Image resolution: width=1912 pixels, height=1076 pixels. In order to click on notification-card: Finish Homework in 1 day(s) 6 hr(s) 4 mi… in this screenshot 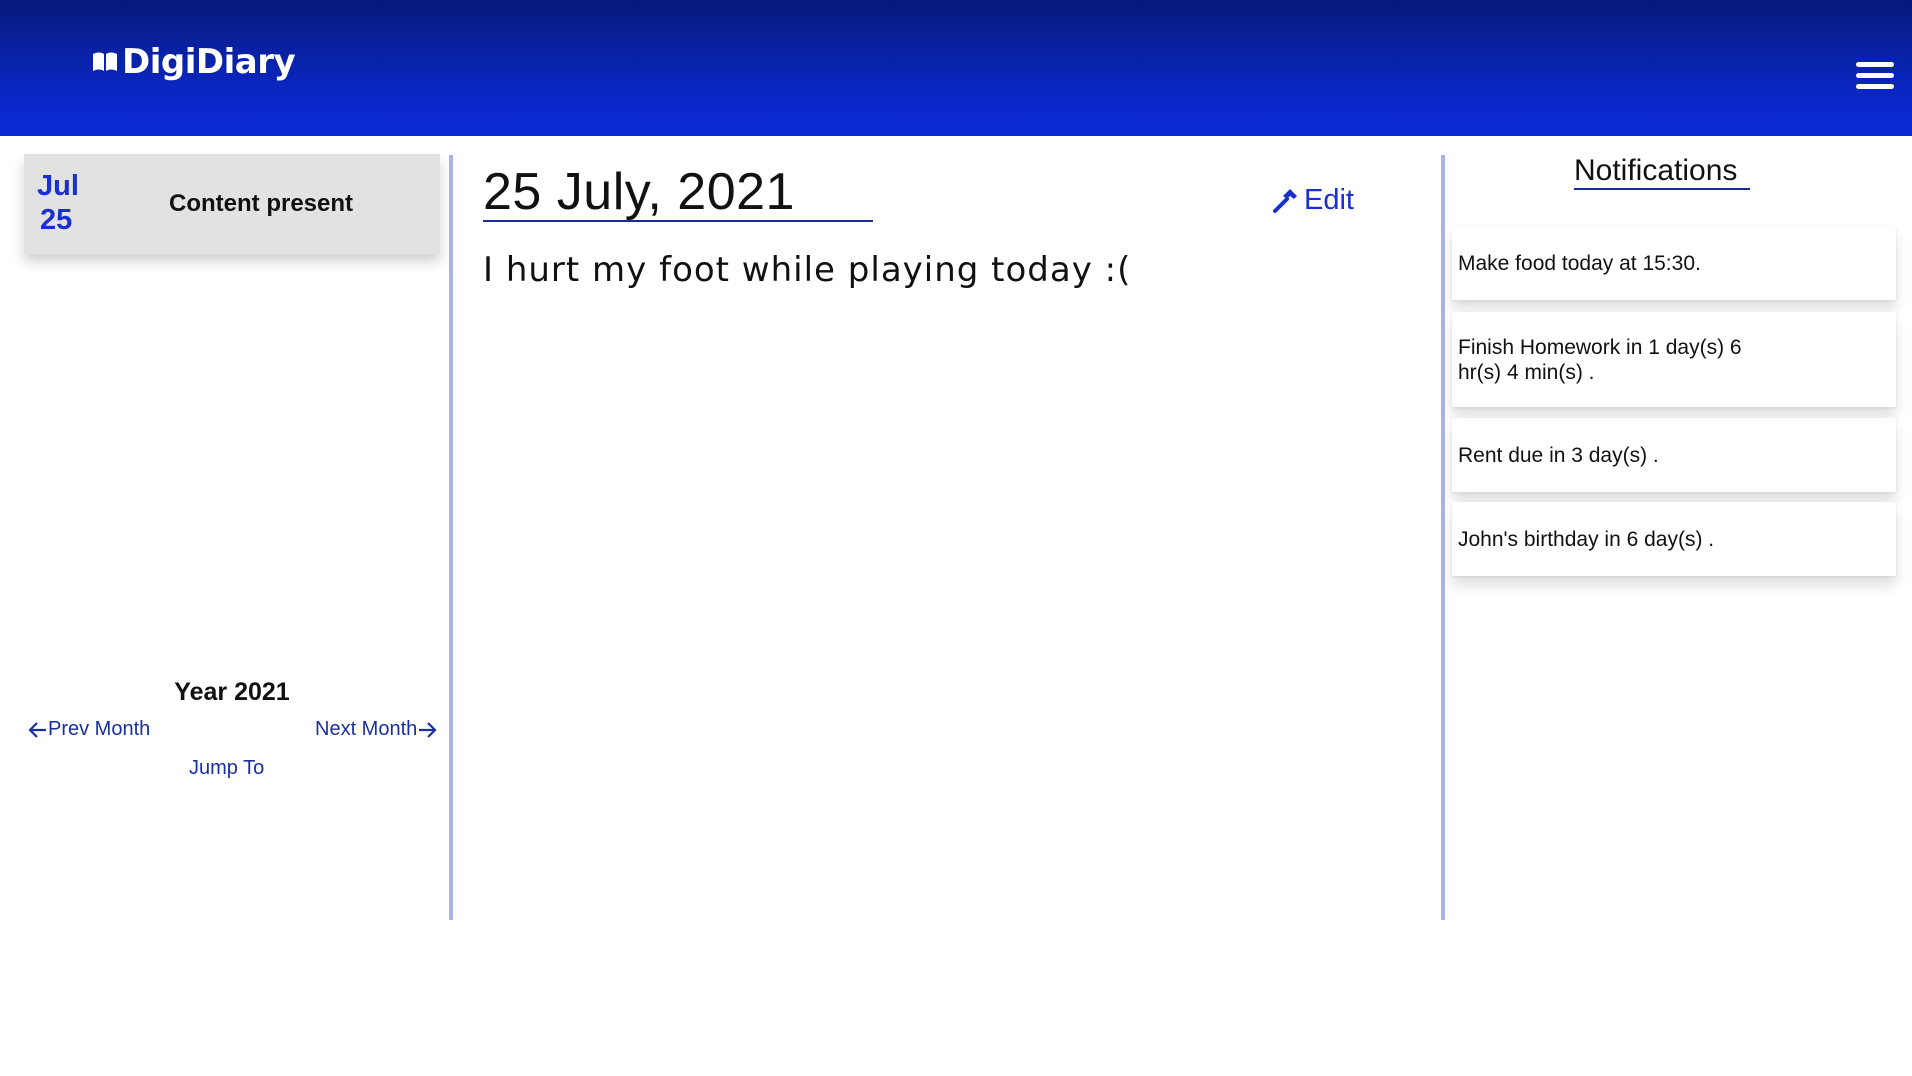, I will do `click(1674, 359)`.